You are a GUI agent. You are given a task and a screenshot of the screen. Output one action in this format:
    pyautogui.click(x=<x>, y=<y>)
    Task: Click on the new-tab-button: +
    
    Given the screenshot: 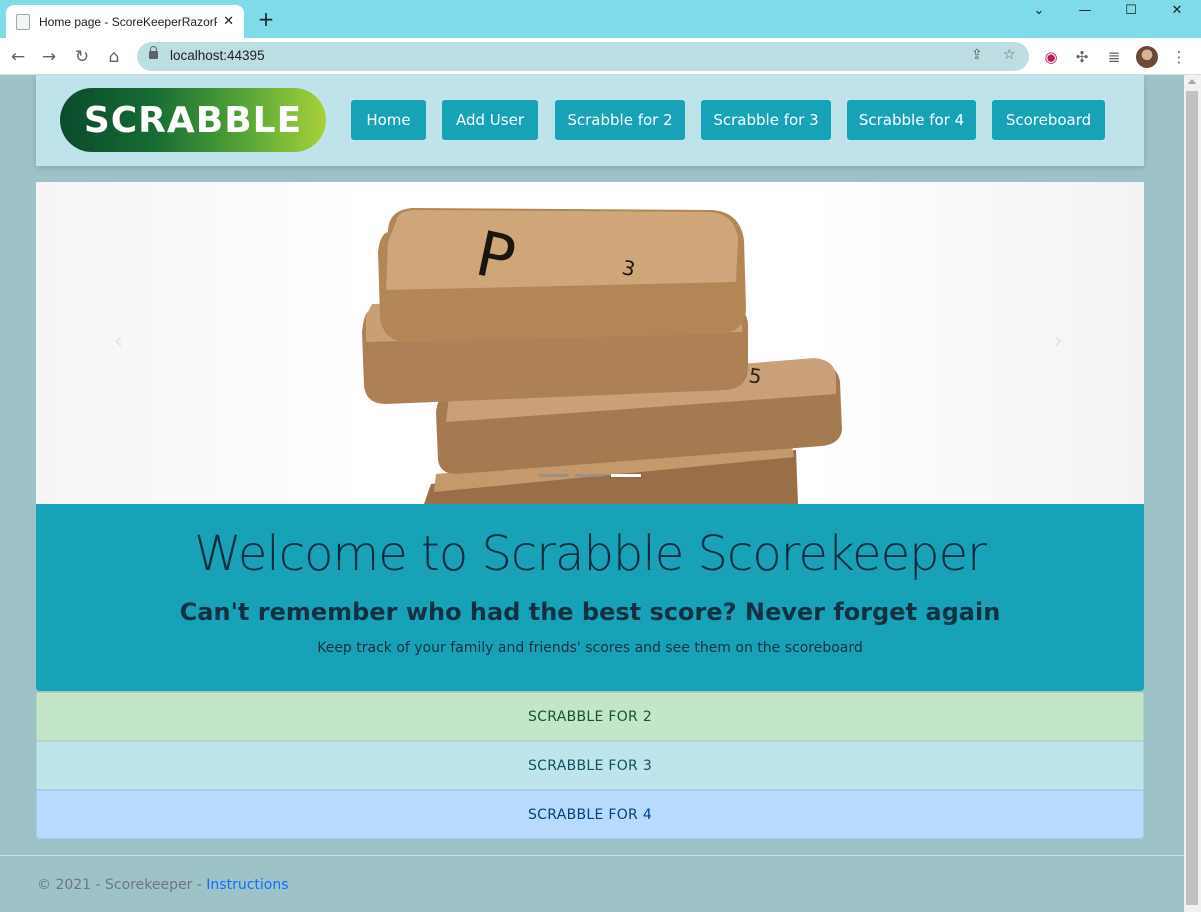 What is the action you would take?
    pyautogui.click(x=266, y=19)
    